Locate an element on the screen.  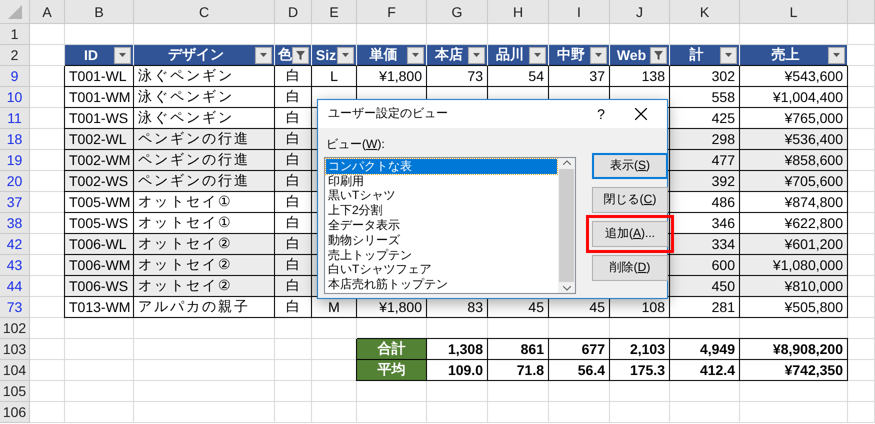
total-cell: 677 is located at coordinates (579, 349).